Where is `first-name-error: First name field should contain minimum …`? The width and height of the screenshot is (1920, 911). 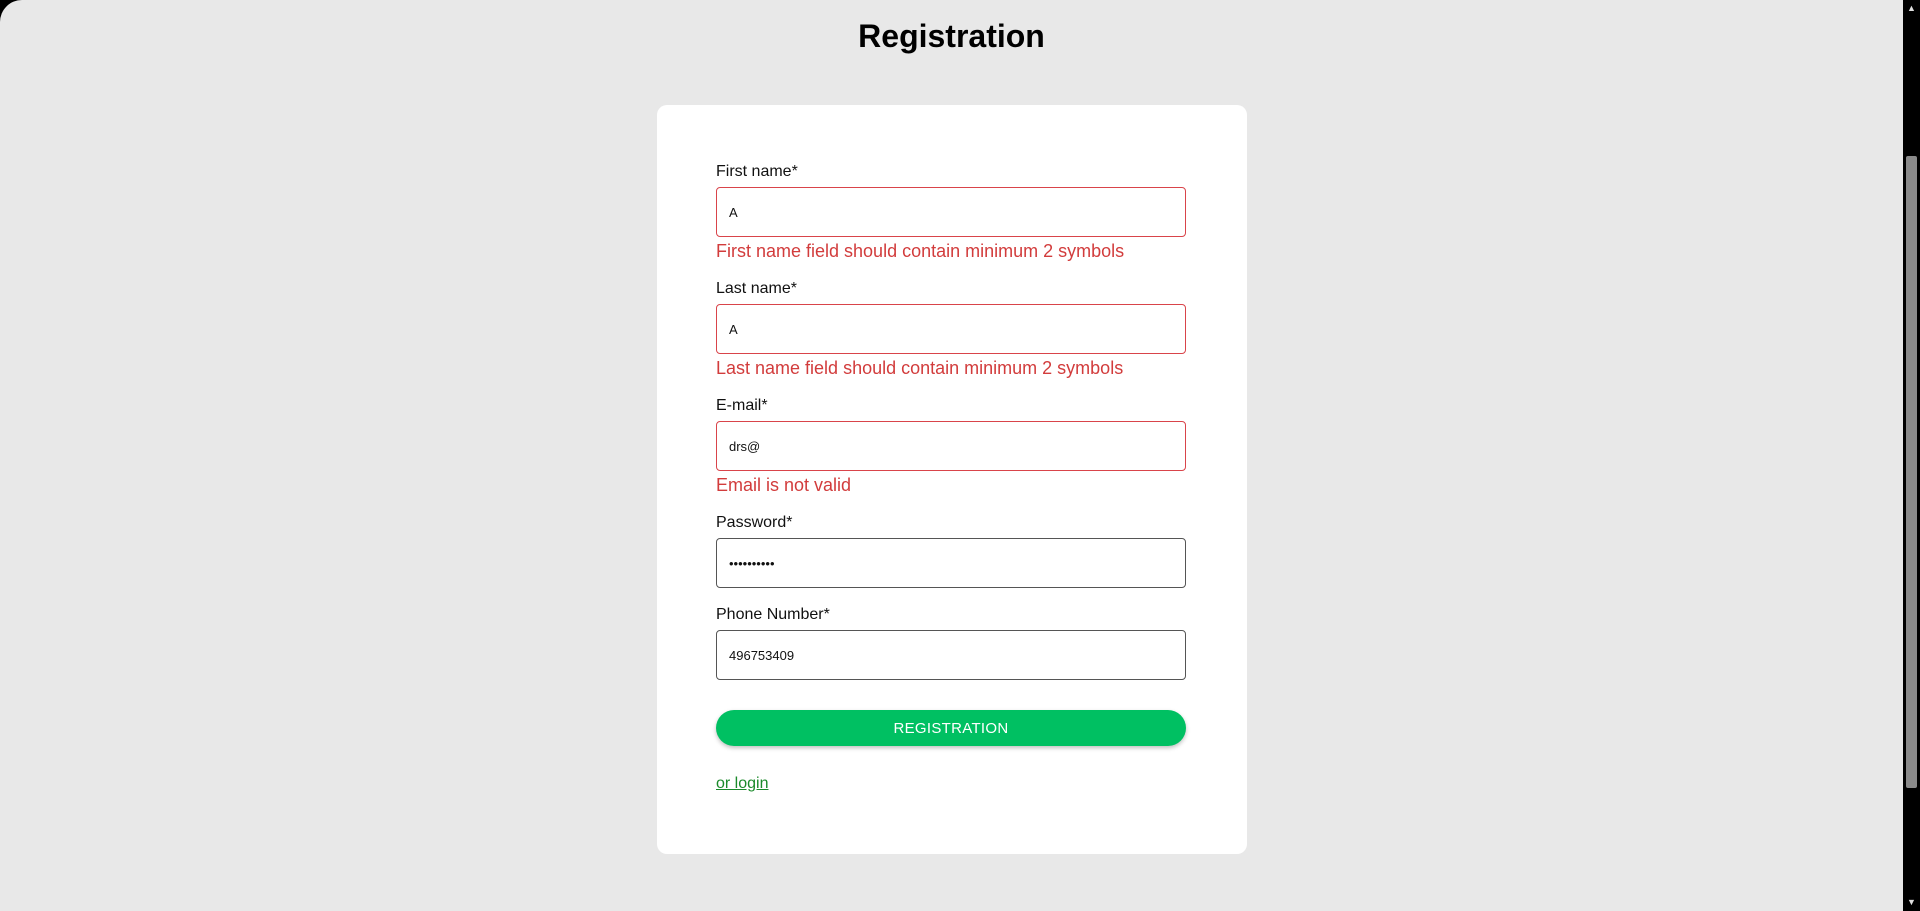 first-name-error: First name field should contain minimum … is located at coordinates (920, 251).